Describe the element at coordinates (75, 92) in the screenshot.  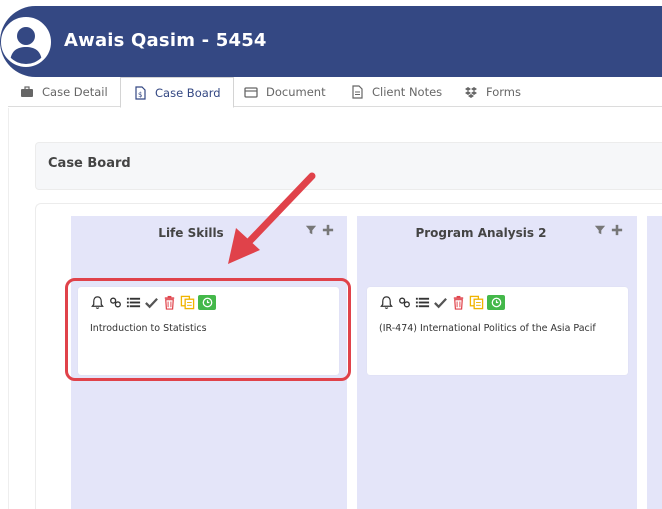
I see `tab-label: Case Detail` at that location.